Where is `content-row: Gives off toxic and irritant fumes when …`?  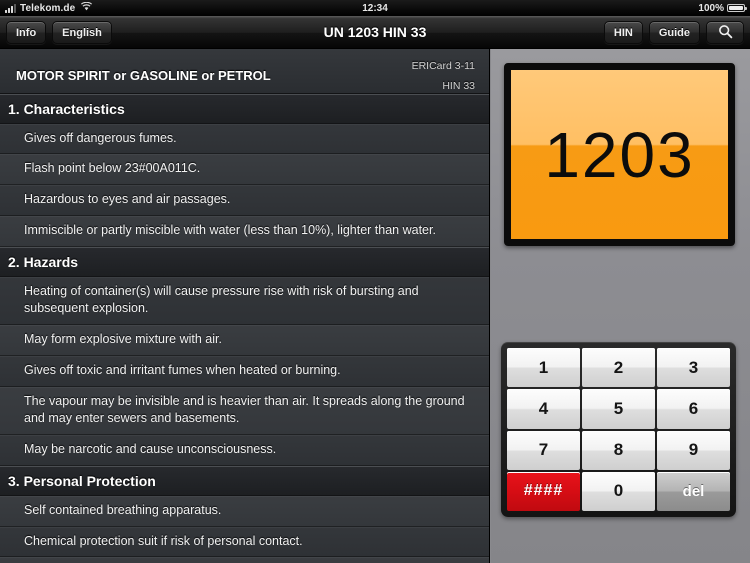 content-row: Gives off toxic and irritant fumes when … is located at coordinates (244, 371).